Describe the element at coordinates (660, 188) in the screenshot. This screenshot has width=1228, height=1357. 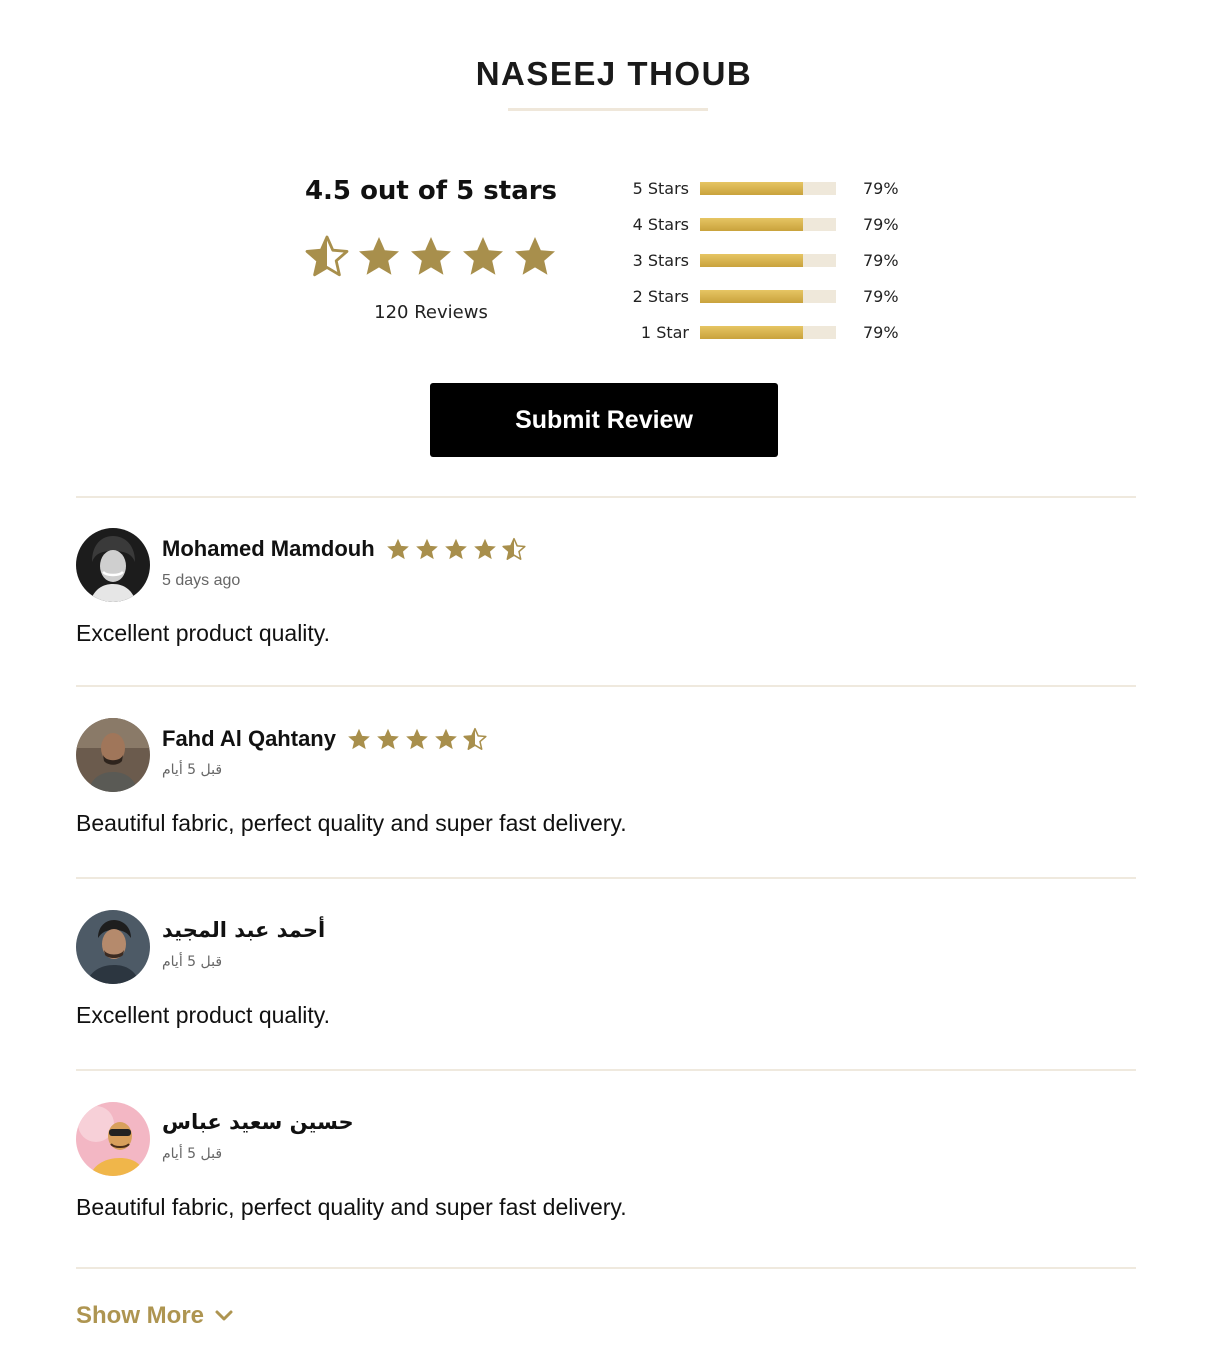
I see `distribution-label: 5 Stars` at that location.